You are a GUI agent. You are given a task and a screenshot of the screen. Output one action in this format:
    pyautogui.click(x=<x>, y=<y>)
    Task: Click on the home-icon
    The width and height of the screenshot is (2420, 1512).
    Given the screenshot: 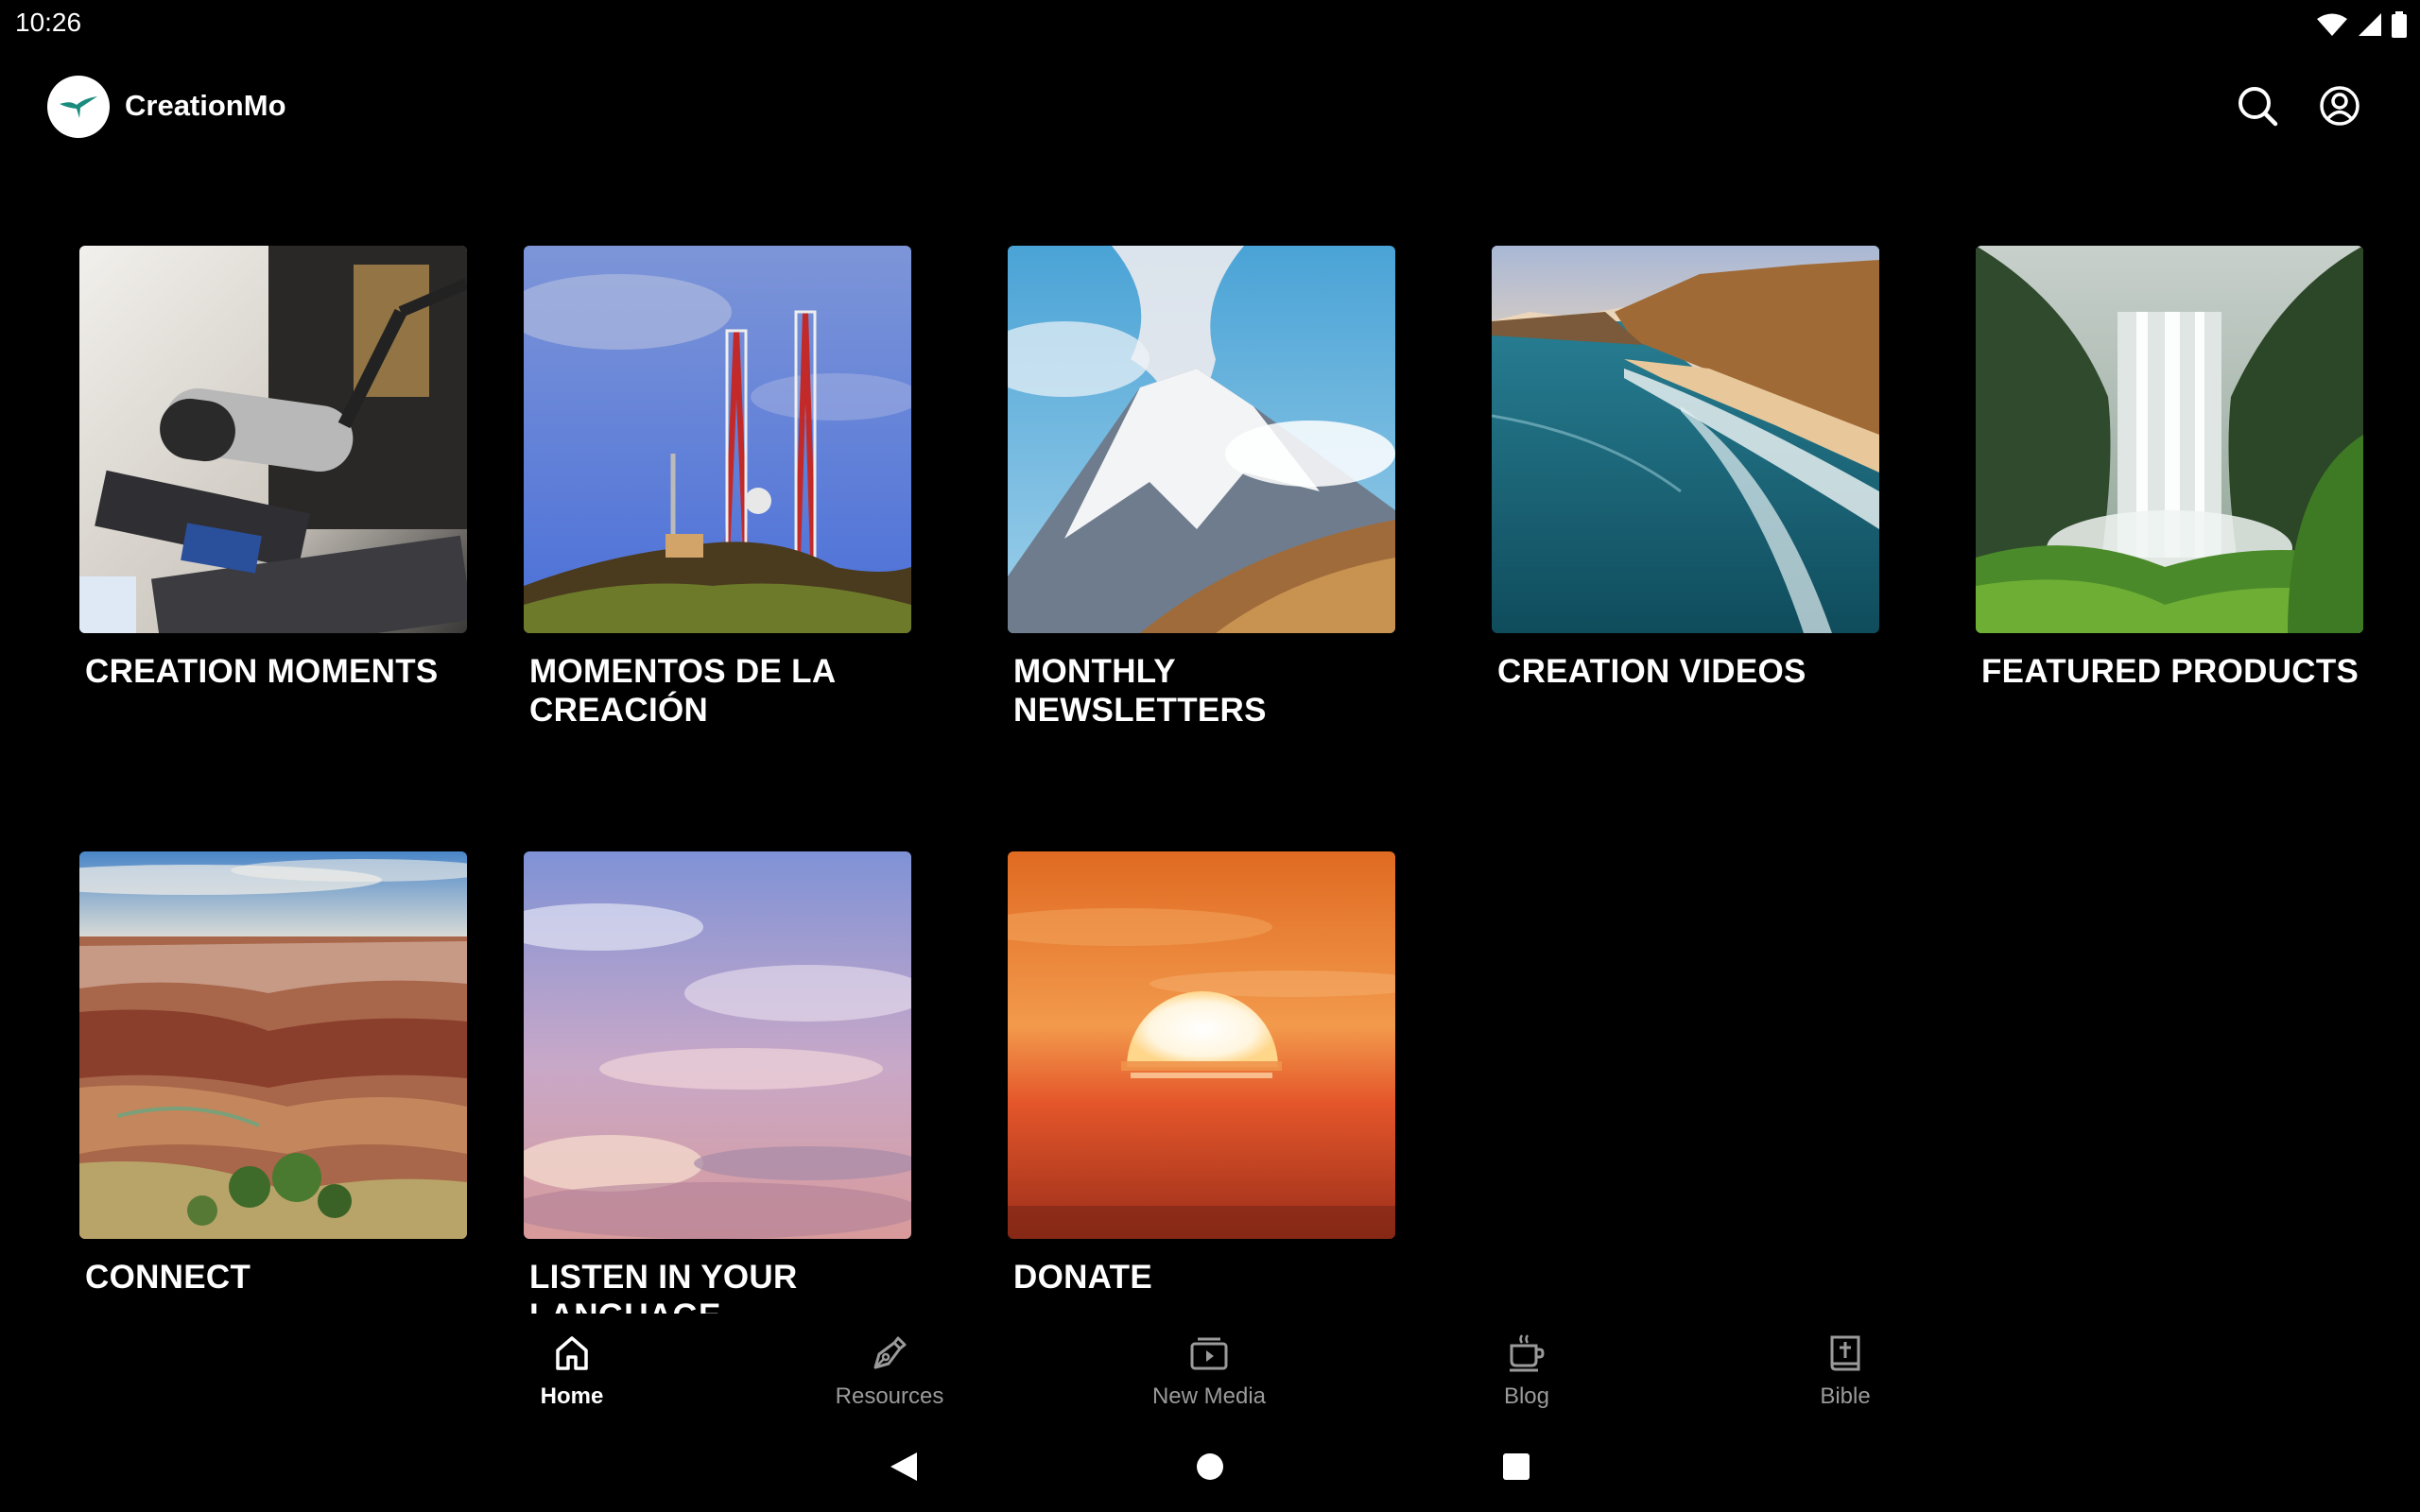 What is the action you would take?
    pyautogui.click(x=572, y=1353)
    